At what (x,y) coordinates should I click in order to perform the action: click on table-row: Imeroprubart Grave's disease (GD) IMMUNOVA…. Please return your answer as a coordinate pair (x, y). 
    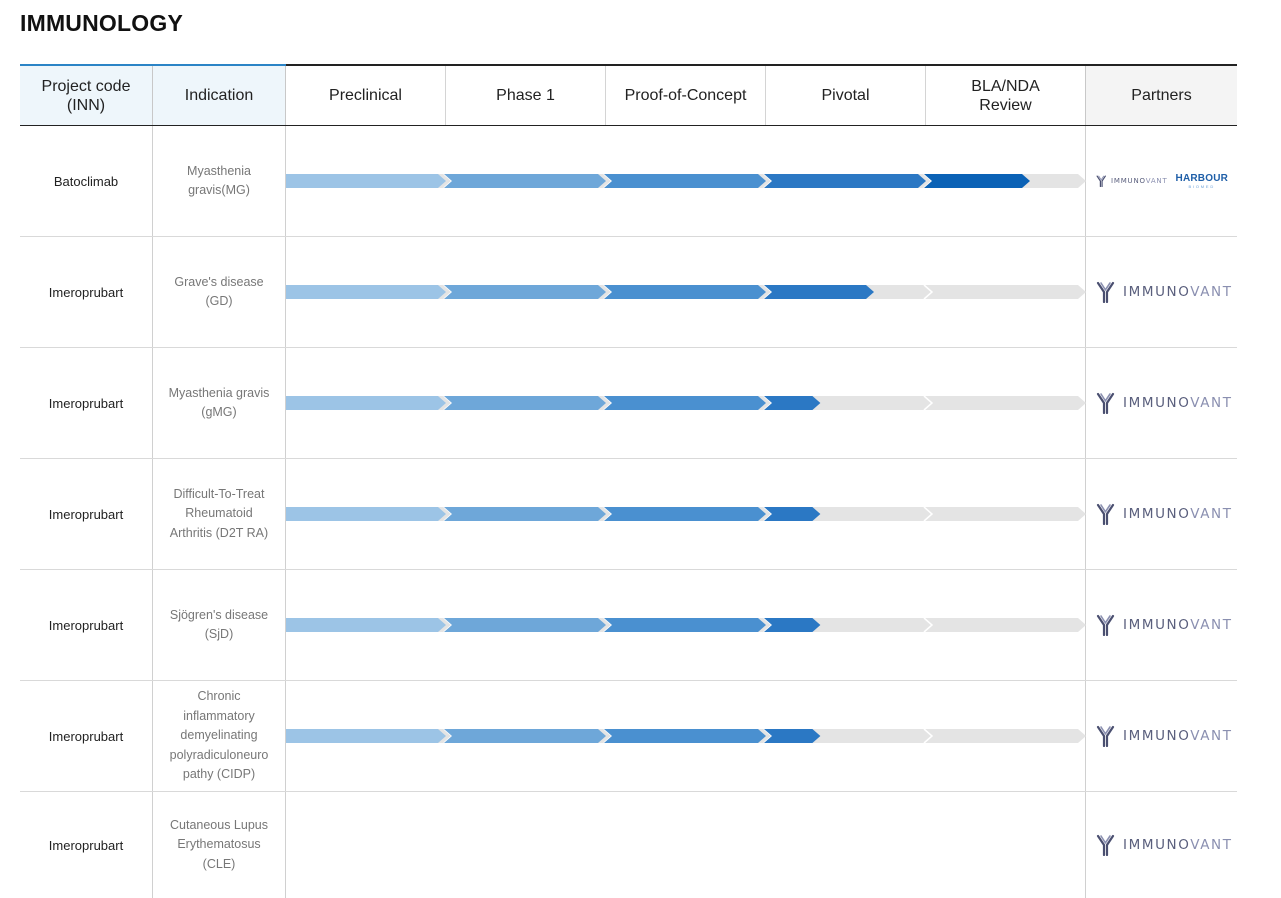
    Looking at the image, I should click on (628, 292).